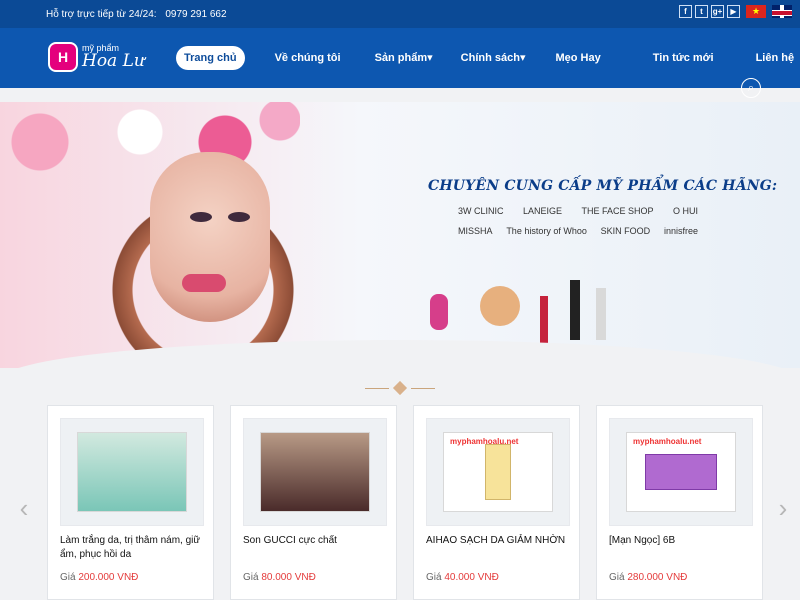  Describe the element at coordinates (617, 211) in the screenshot. I see `brand-logo: THE FACE SHOP` at that location.